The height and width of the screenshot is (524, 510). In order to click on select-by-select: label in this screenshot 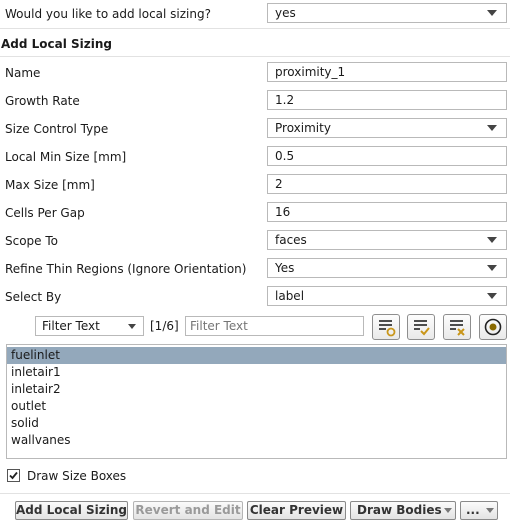, I will do `click(387, 296)`.